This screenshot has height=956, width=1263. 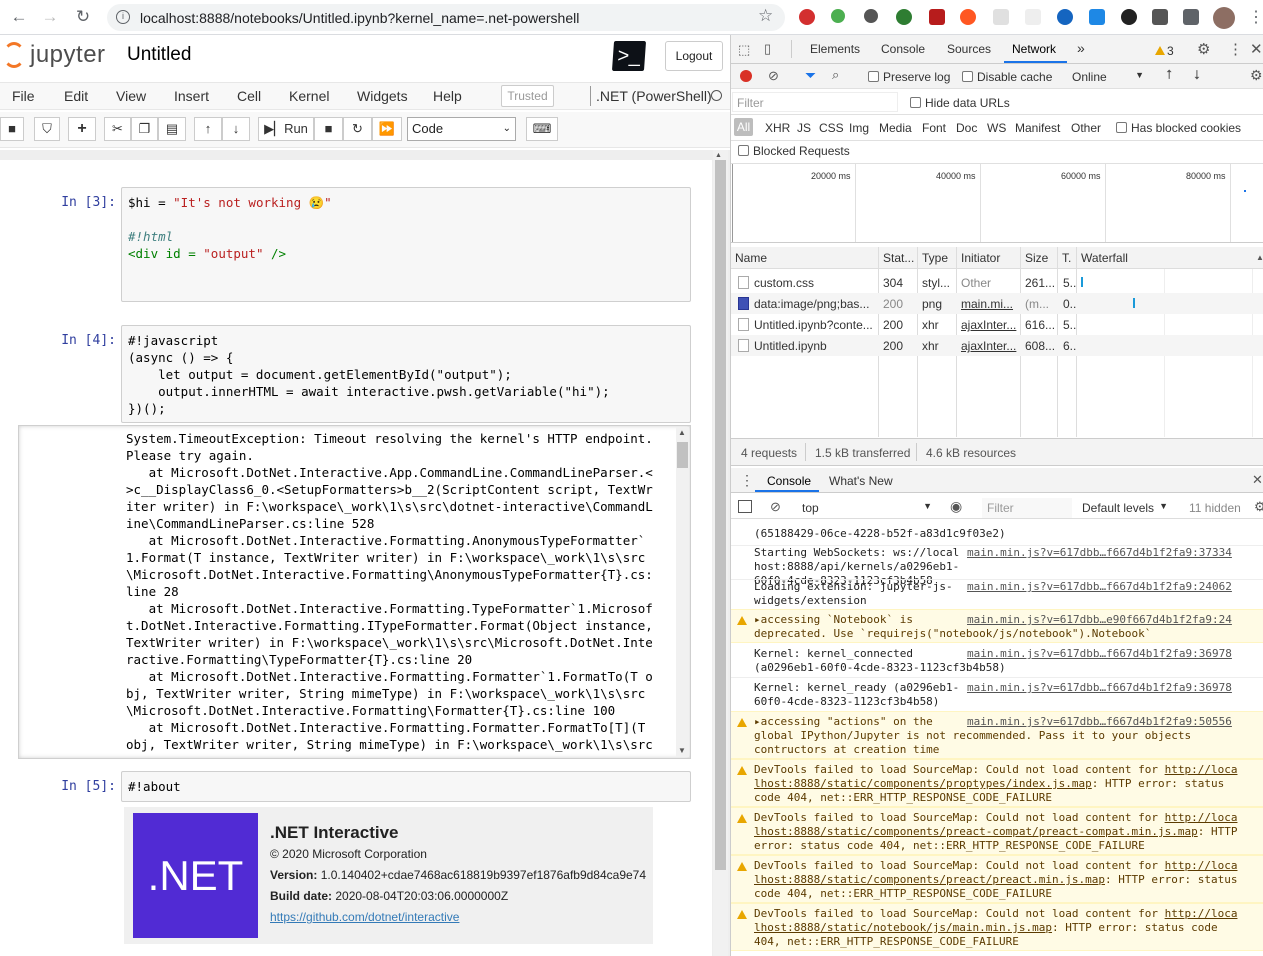 I want to click on tab-console: Console, so click(x=903, y=49).